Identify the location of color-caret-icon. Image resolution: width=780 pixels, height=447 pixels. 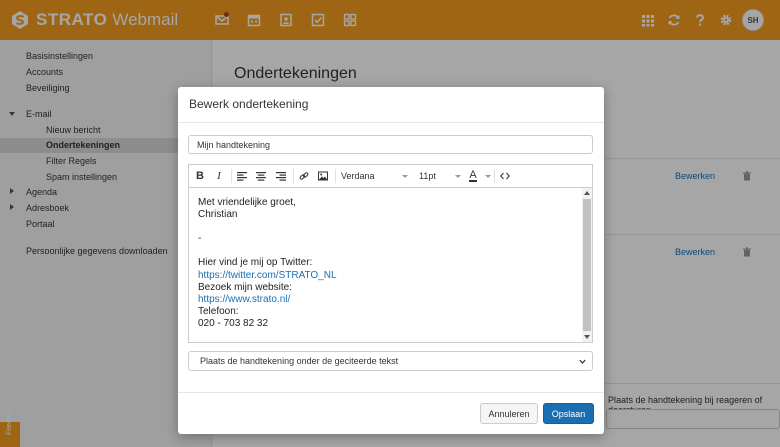
(488, 176).